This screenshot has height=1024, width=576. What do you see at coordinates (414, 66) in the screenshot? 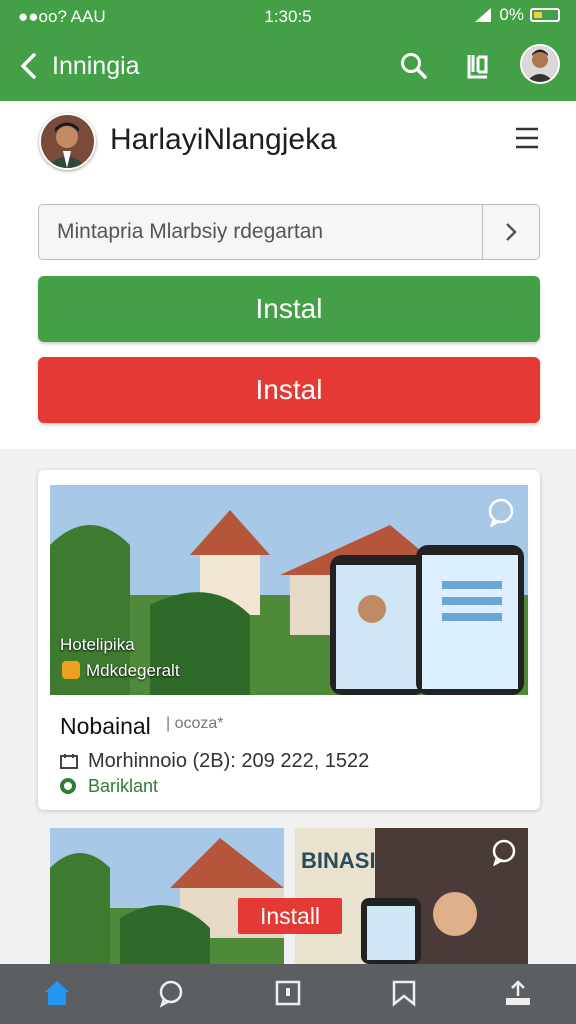
I see `search-icon` at bounding box center [414, 66].